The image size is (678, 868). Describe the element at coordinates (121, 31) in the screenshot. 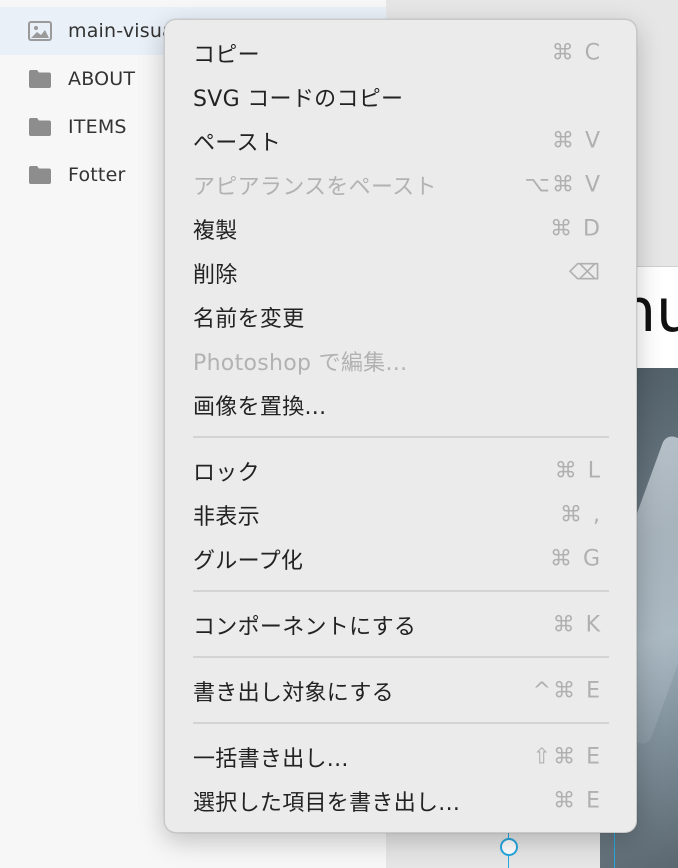

I see `layer-label: main-visua` at that location.